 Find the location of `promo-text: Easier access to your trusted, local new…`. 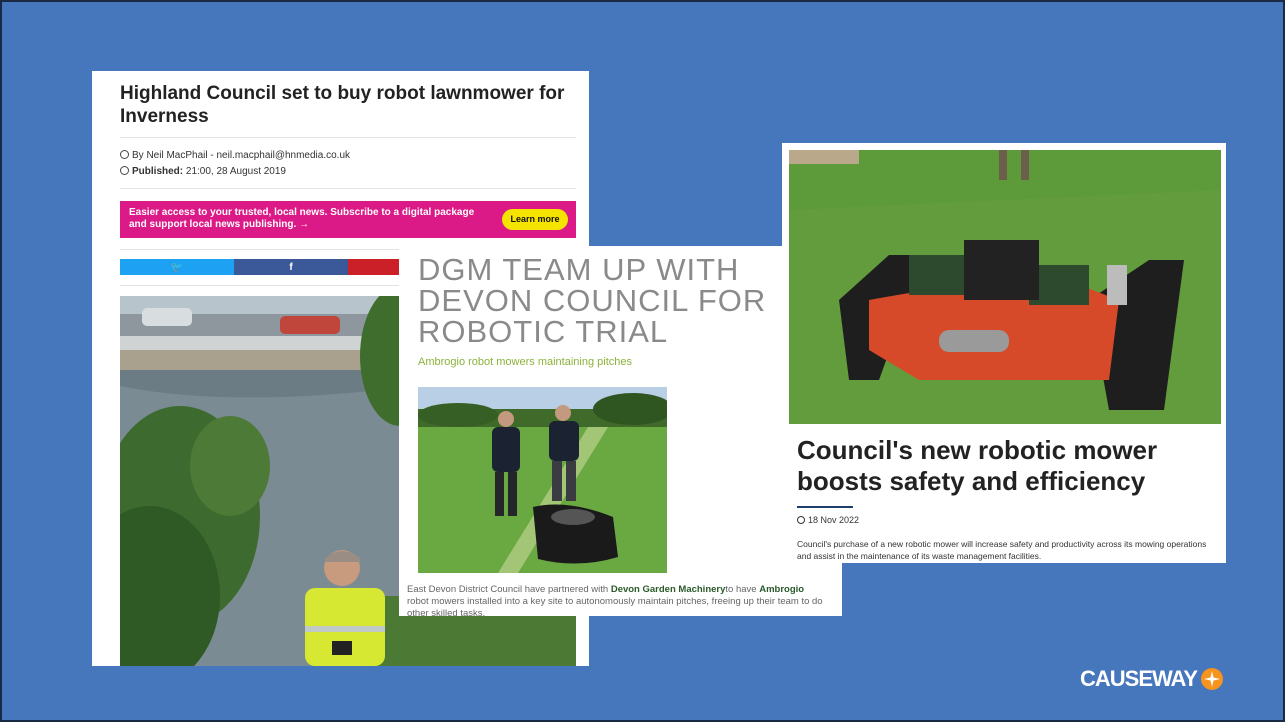

promo-text: Easier access to your trusted, local new… is located at coordinates (302, 218).